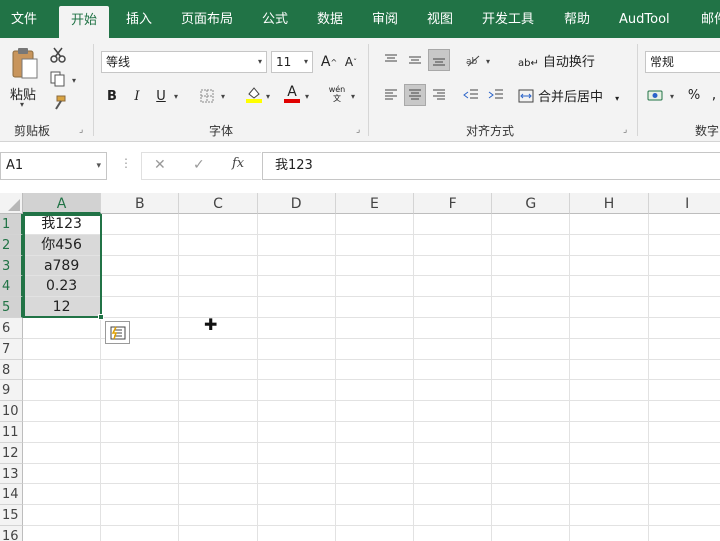 This screenshot has height=541, width=720. Describe the element at coordinates (11, 370) in the screenshot. I see `row-header-8: 8` at that location.